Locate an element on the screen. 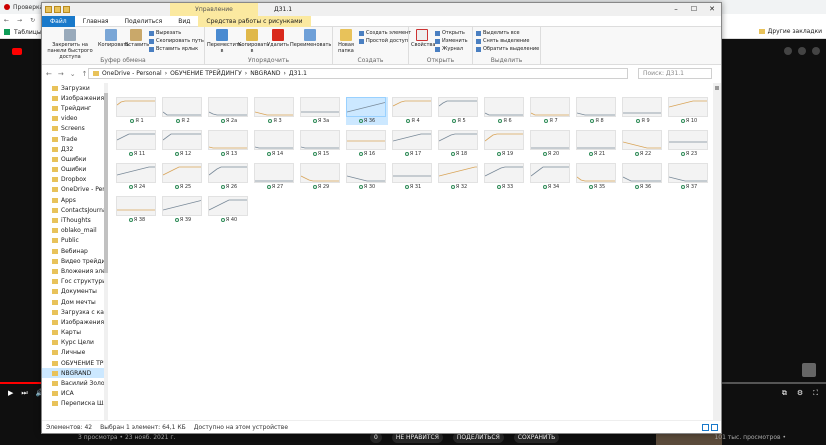  content-scrollbar is located at coordinates (717, 252).